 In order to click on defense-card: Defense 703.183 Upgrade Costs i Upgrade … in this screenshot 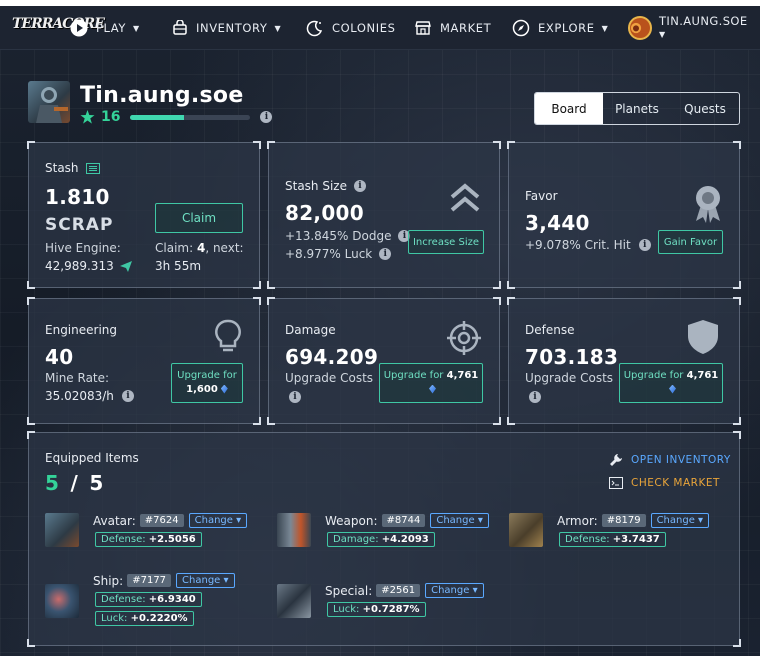, I will do `click(624, 361)`.